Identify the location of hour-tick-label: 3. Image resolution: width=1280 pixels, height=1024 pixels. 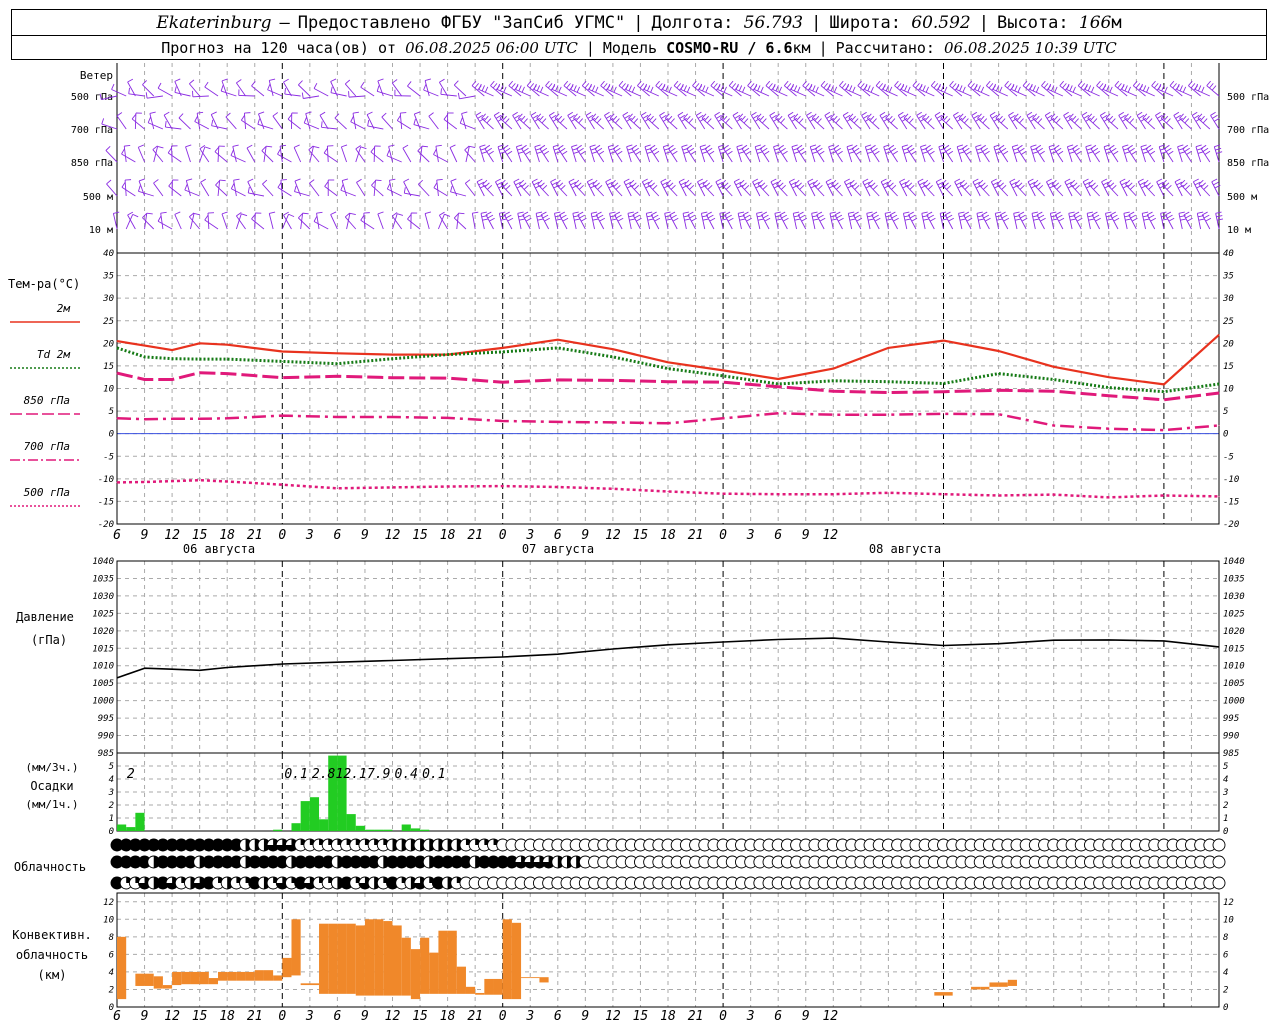
(309, 535).